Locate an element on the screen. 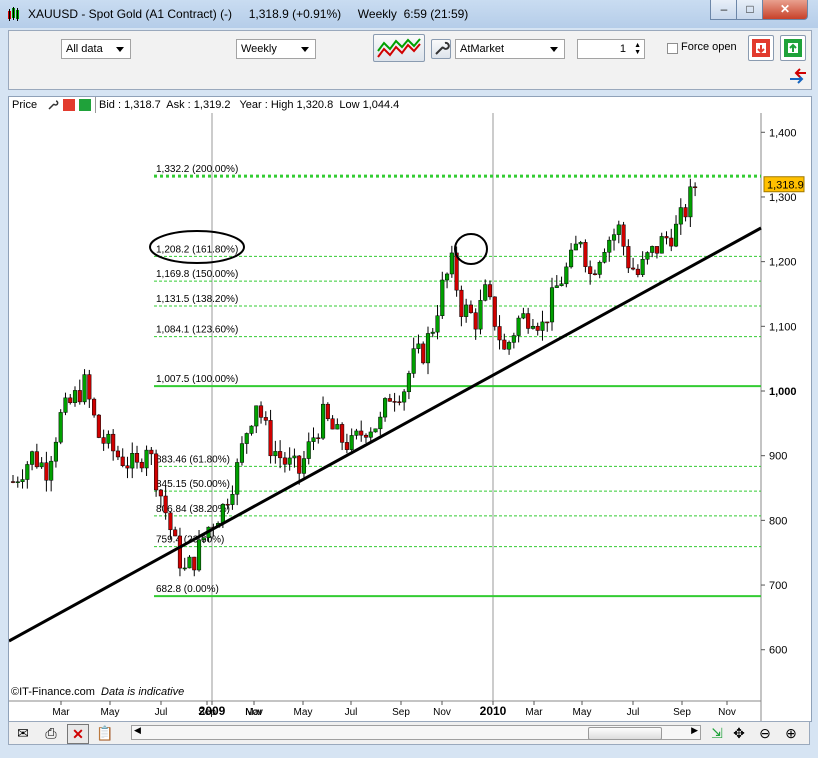 This screenshot has height=758, width=818. order-toolbar: All data Weekly AtMarket 1 ▲ ▼ Force open is located at coordinates (410, 60).